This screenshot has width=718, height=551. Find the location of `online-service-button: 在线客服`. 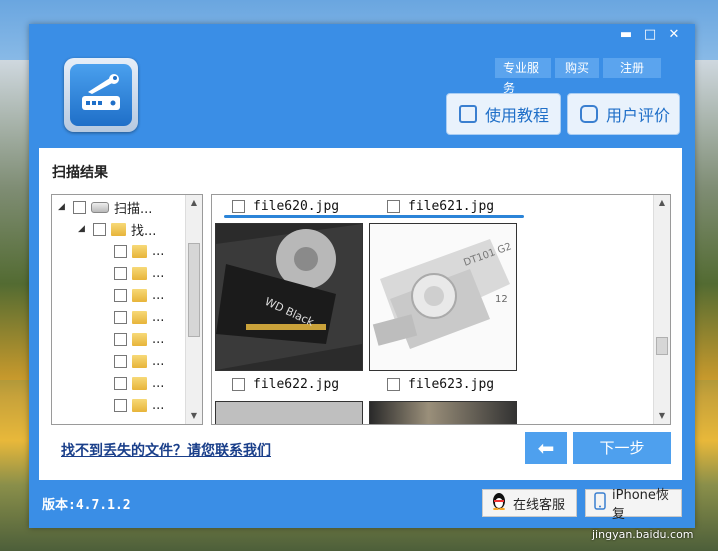

online-service-button: 在线客服 is located at coordinates (529, 503).